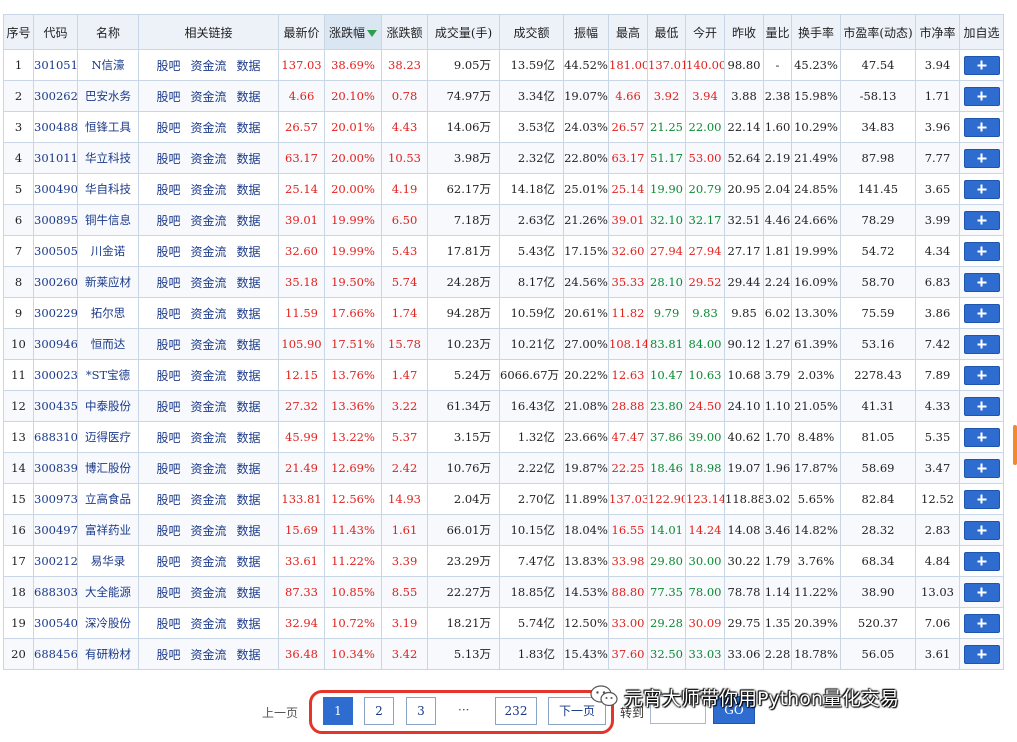 The width and height of the screenshot is (1017, 742). I want to click on stock-code-link: 300229, so click(56, 313).